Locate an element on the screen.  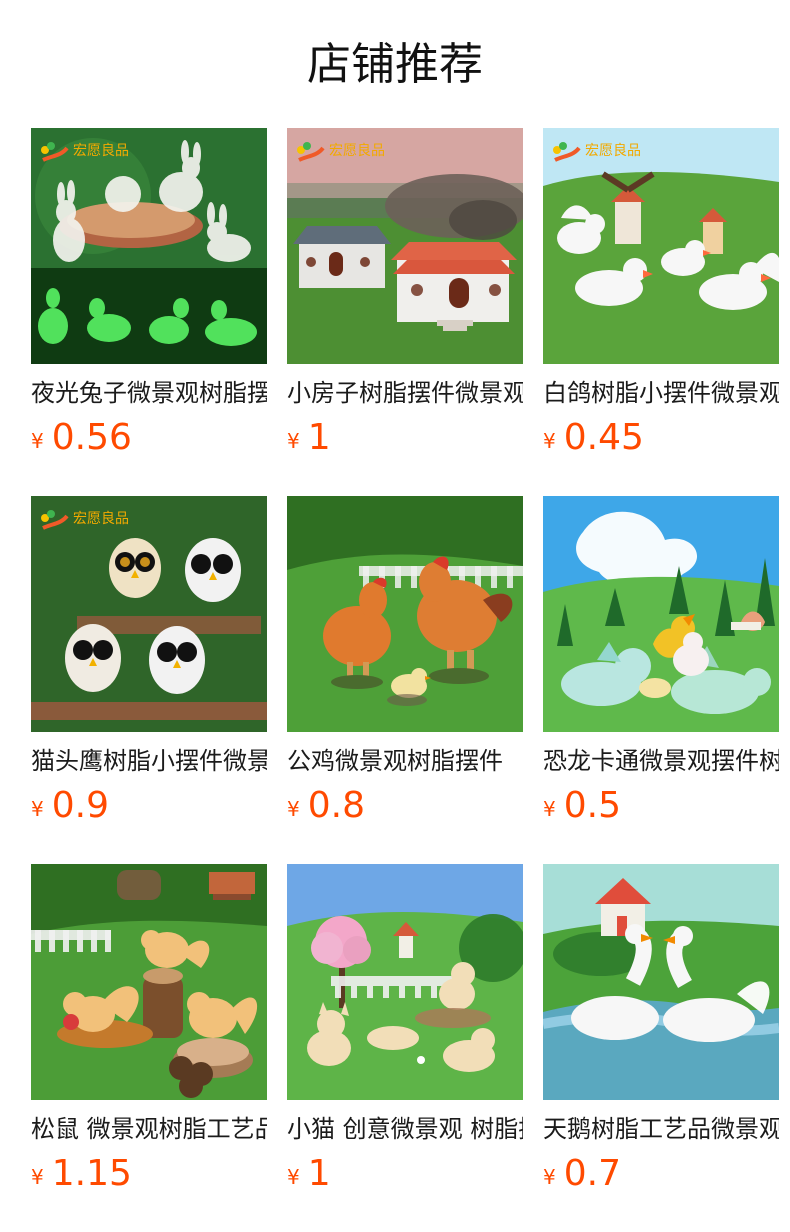
product-card: 公鸡微景观树脂摆件 ¥ 0.8 is located at coordinates (405, 680).